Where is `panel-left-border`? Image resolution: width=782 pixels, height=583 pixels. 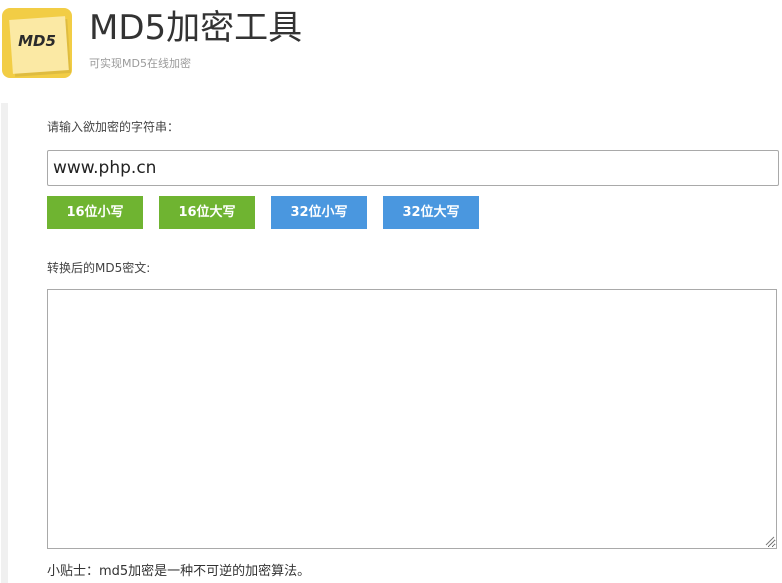 panel-left-border is located at coordinates (4, 343).